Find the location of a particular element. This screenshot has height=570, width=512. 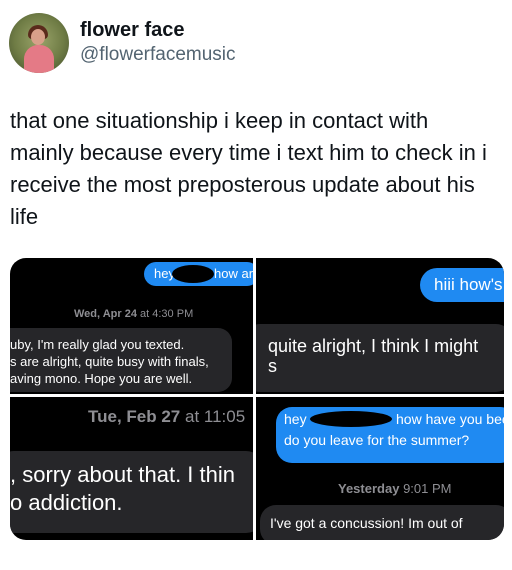

message-timestamp: Wed, Apr 24 at 4:30 PM is located at coordinates (133, 314).